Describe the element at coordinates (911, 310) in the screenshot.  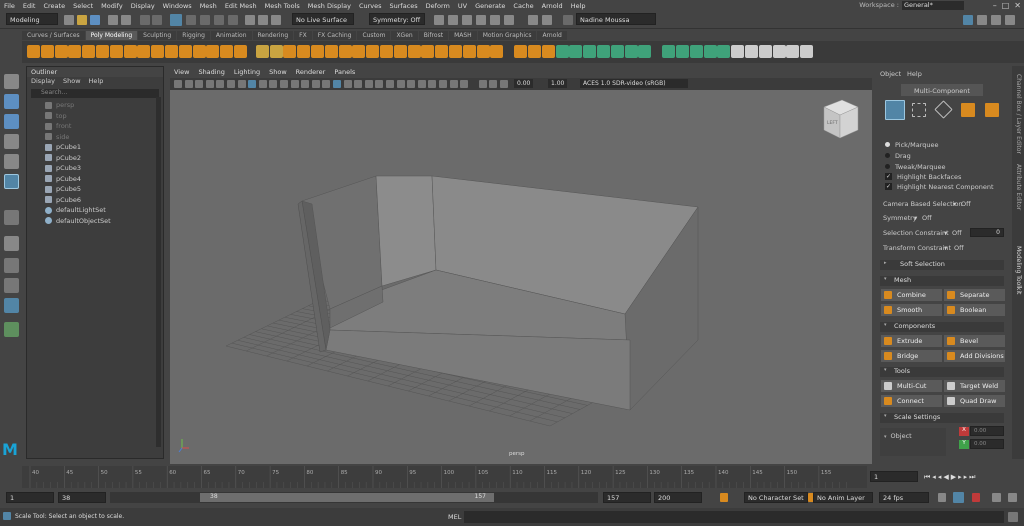
I see `smooth-button: Smooth` at that location.